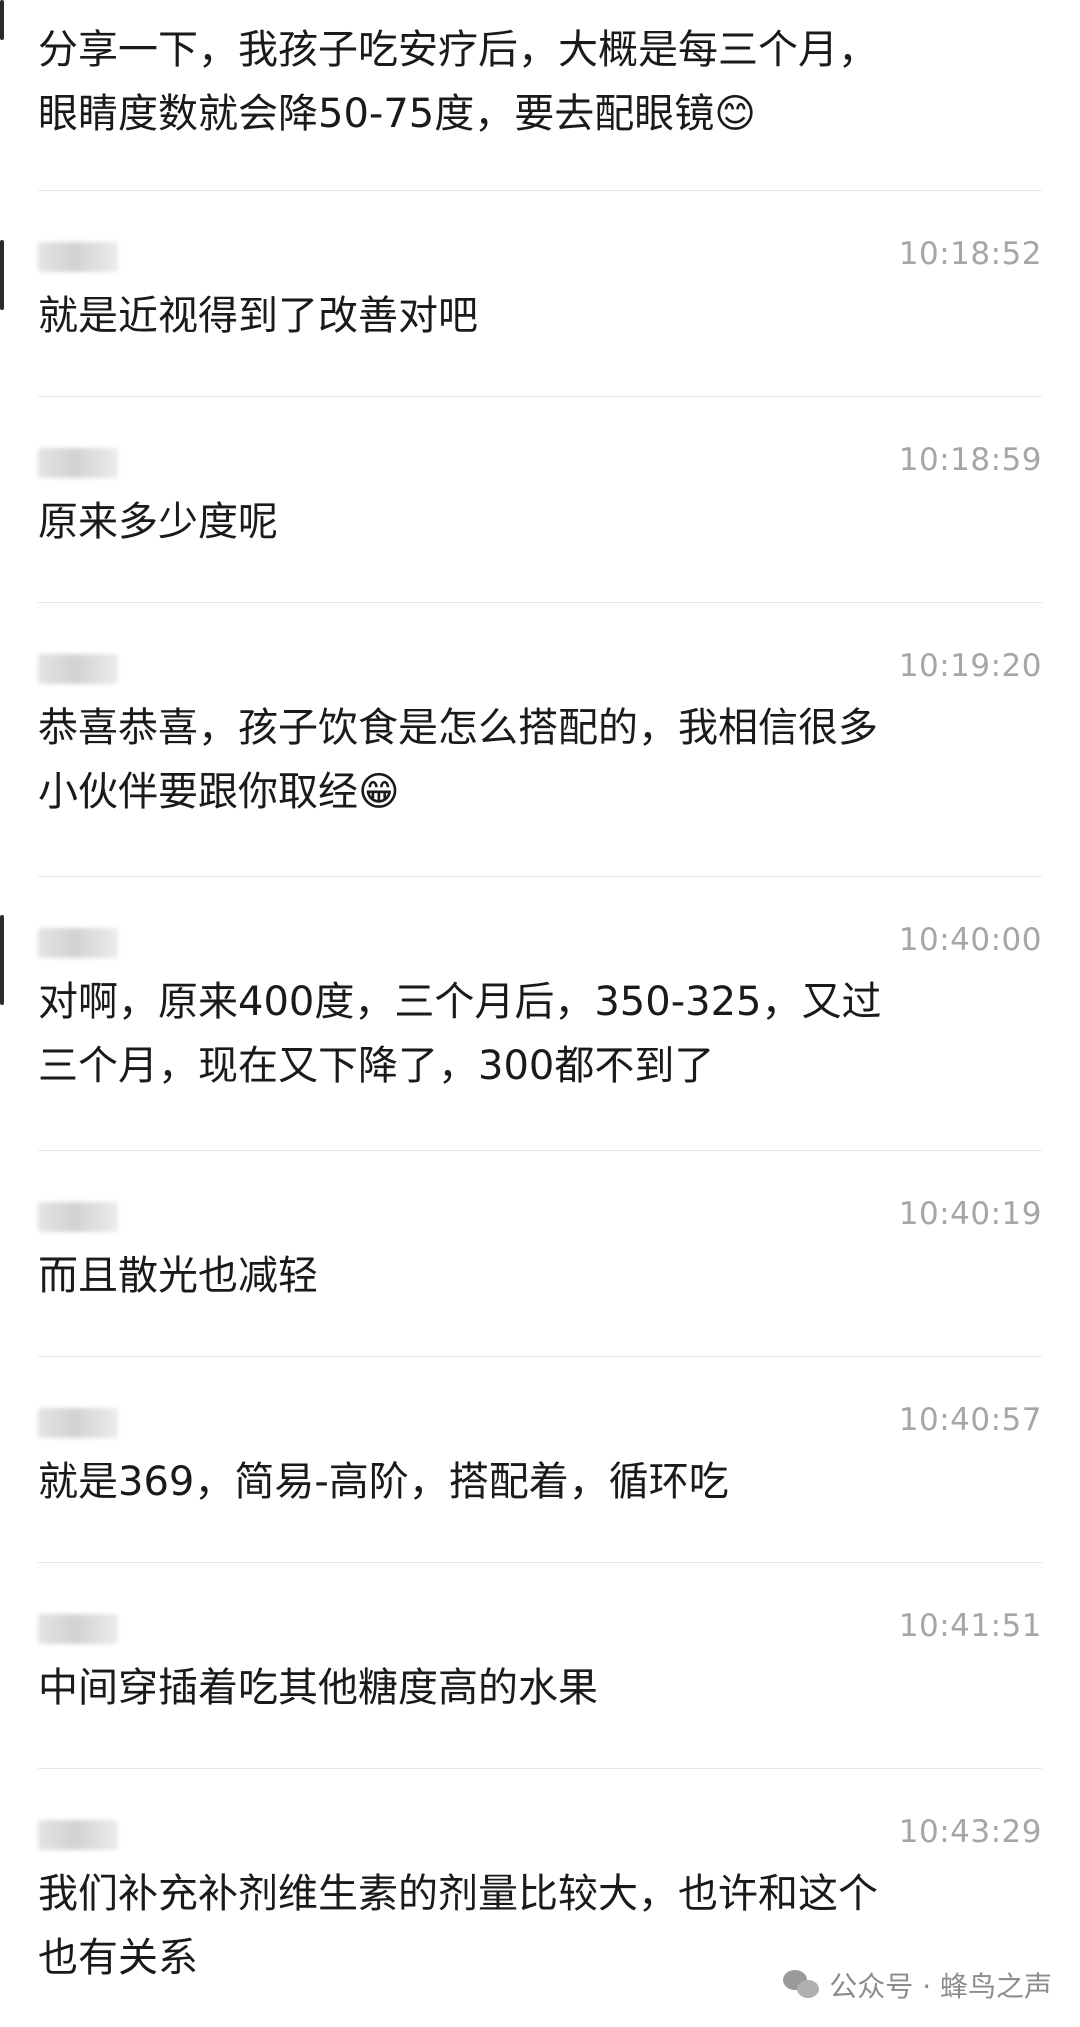  What do you see at coordinates (458, 760) in the screenshot?
I see `message-text: 恭喜恭喜，孩子饮食是怎么搭配的，我相信很多 小伙伴要跟你取经😁` at bounding box center [458, 760].